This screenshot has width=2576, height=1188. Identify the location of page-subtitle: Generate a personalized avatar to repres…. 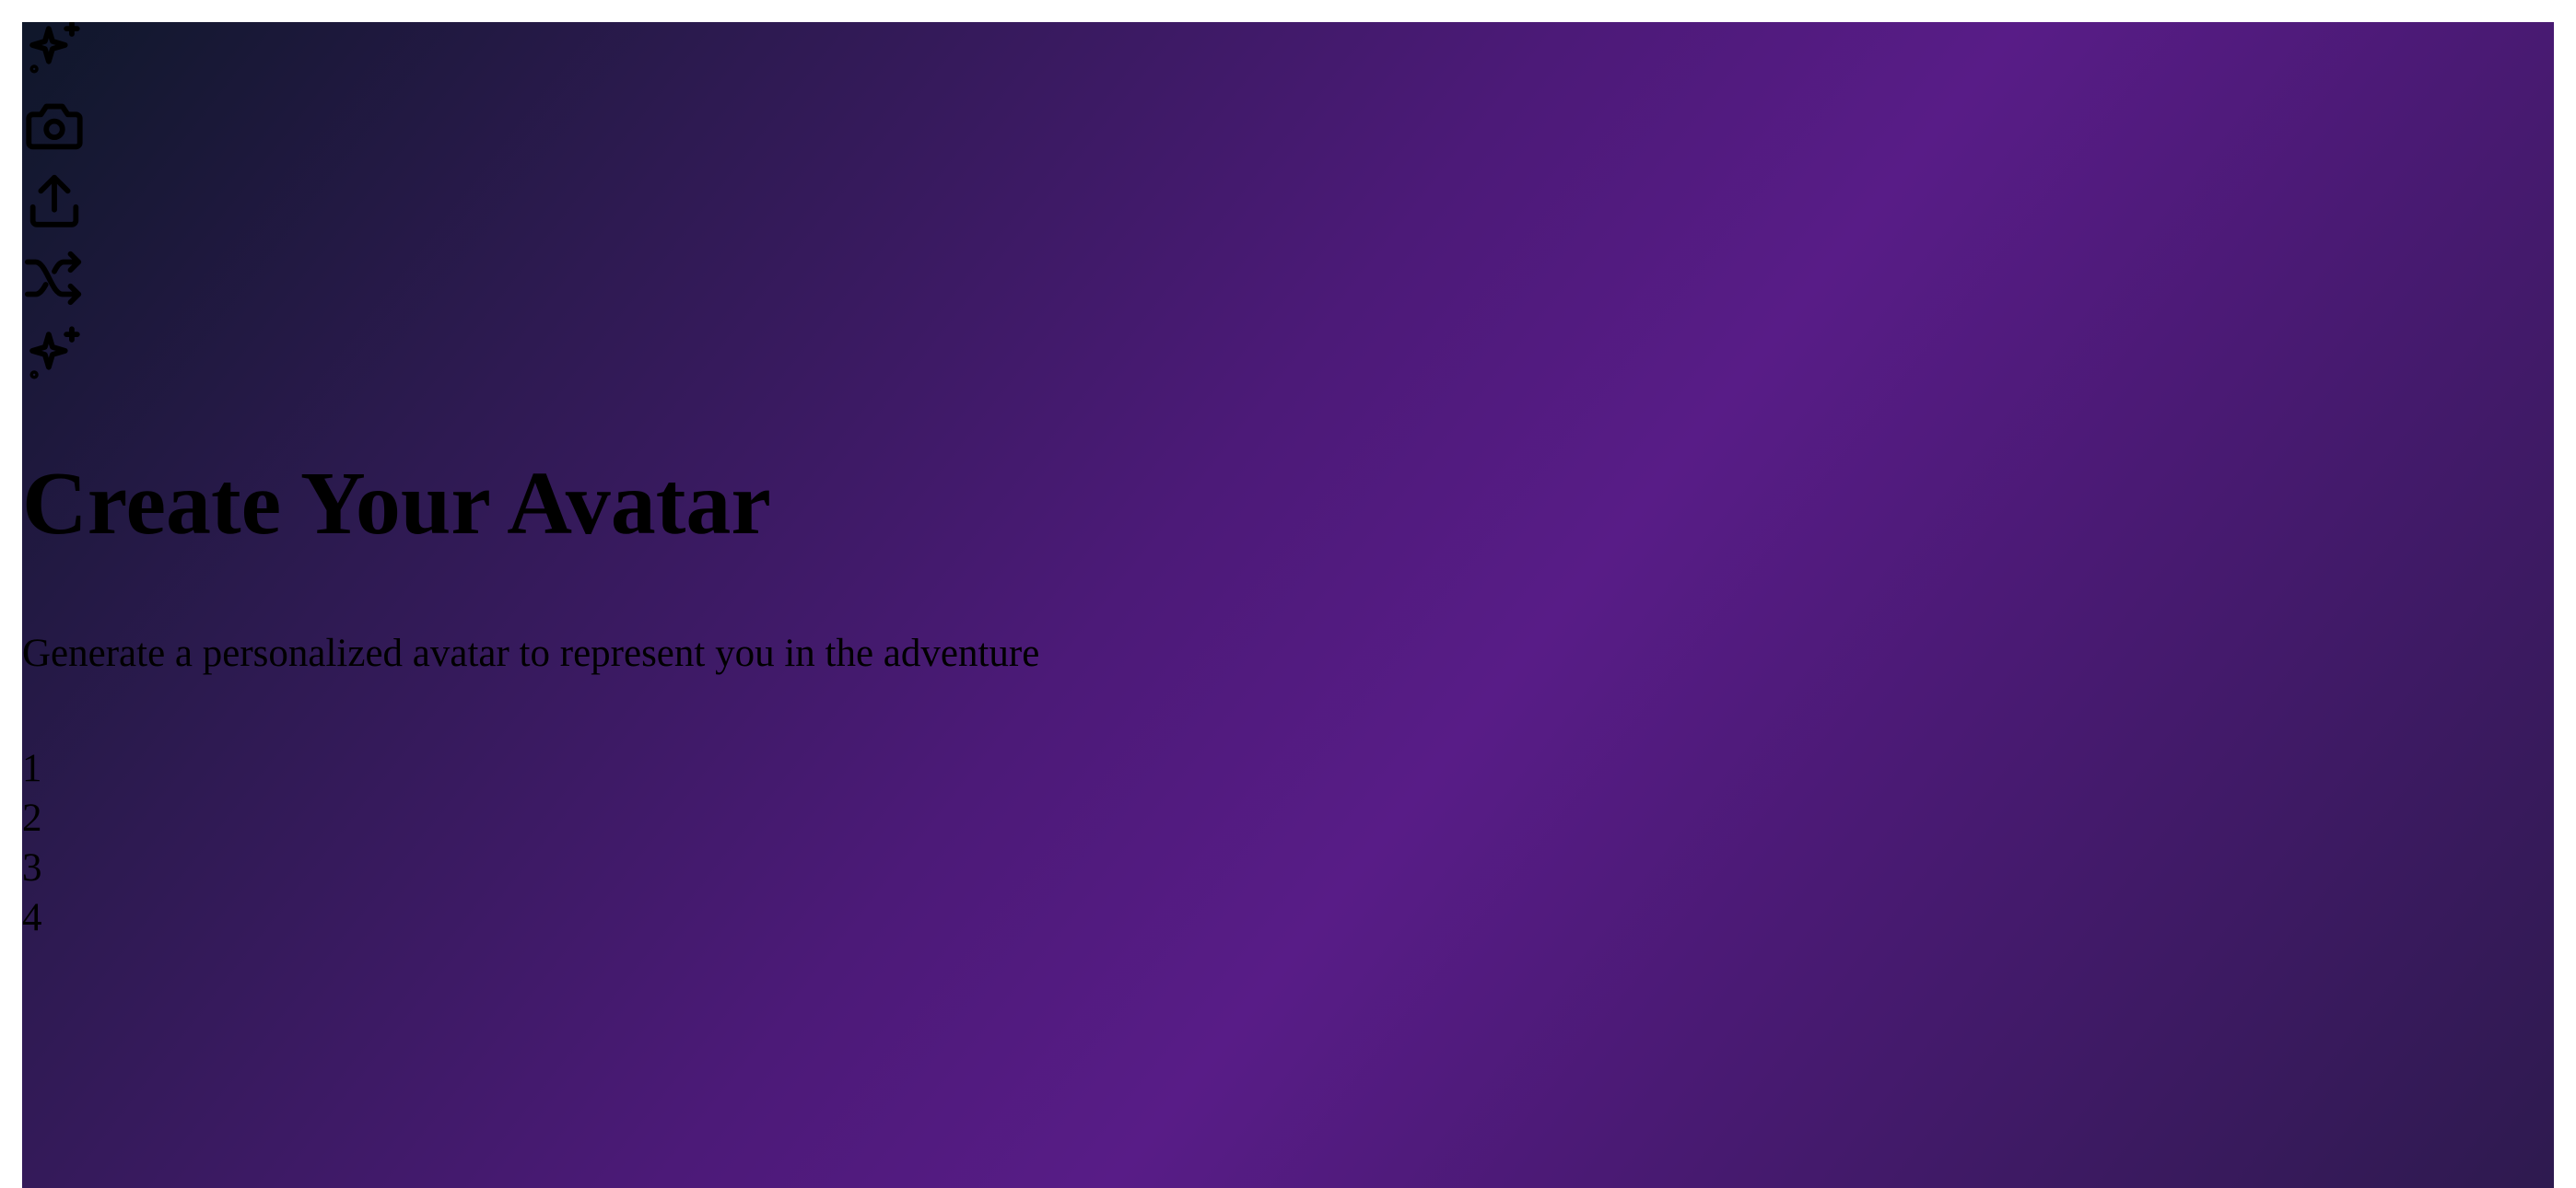
(531, 654).